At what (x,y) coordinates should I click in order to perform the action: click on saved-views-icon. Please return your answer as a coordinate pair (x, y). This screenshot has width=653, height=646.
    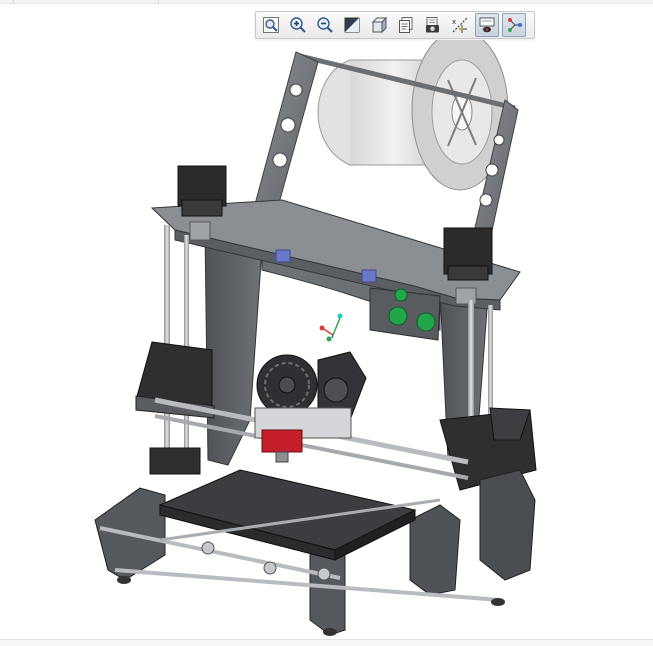
    Looking at the image, I should click on (379, 25).